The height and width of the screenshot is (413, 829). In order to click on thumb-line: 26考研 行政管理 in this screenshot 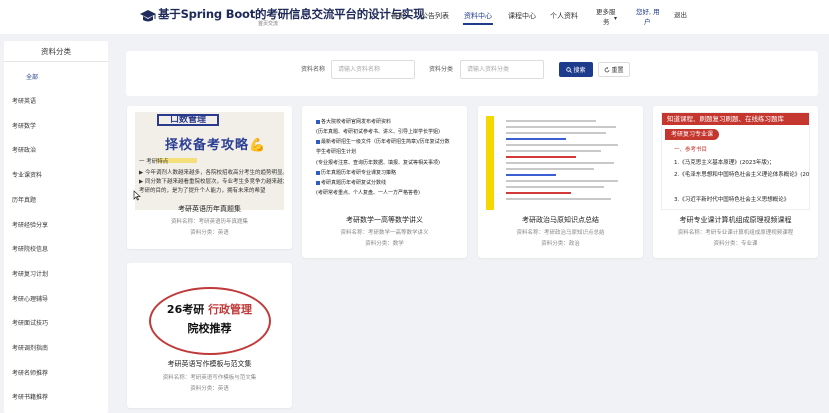, I will do `click(209, 309)`.